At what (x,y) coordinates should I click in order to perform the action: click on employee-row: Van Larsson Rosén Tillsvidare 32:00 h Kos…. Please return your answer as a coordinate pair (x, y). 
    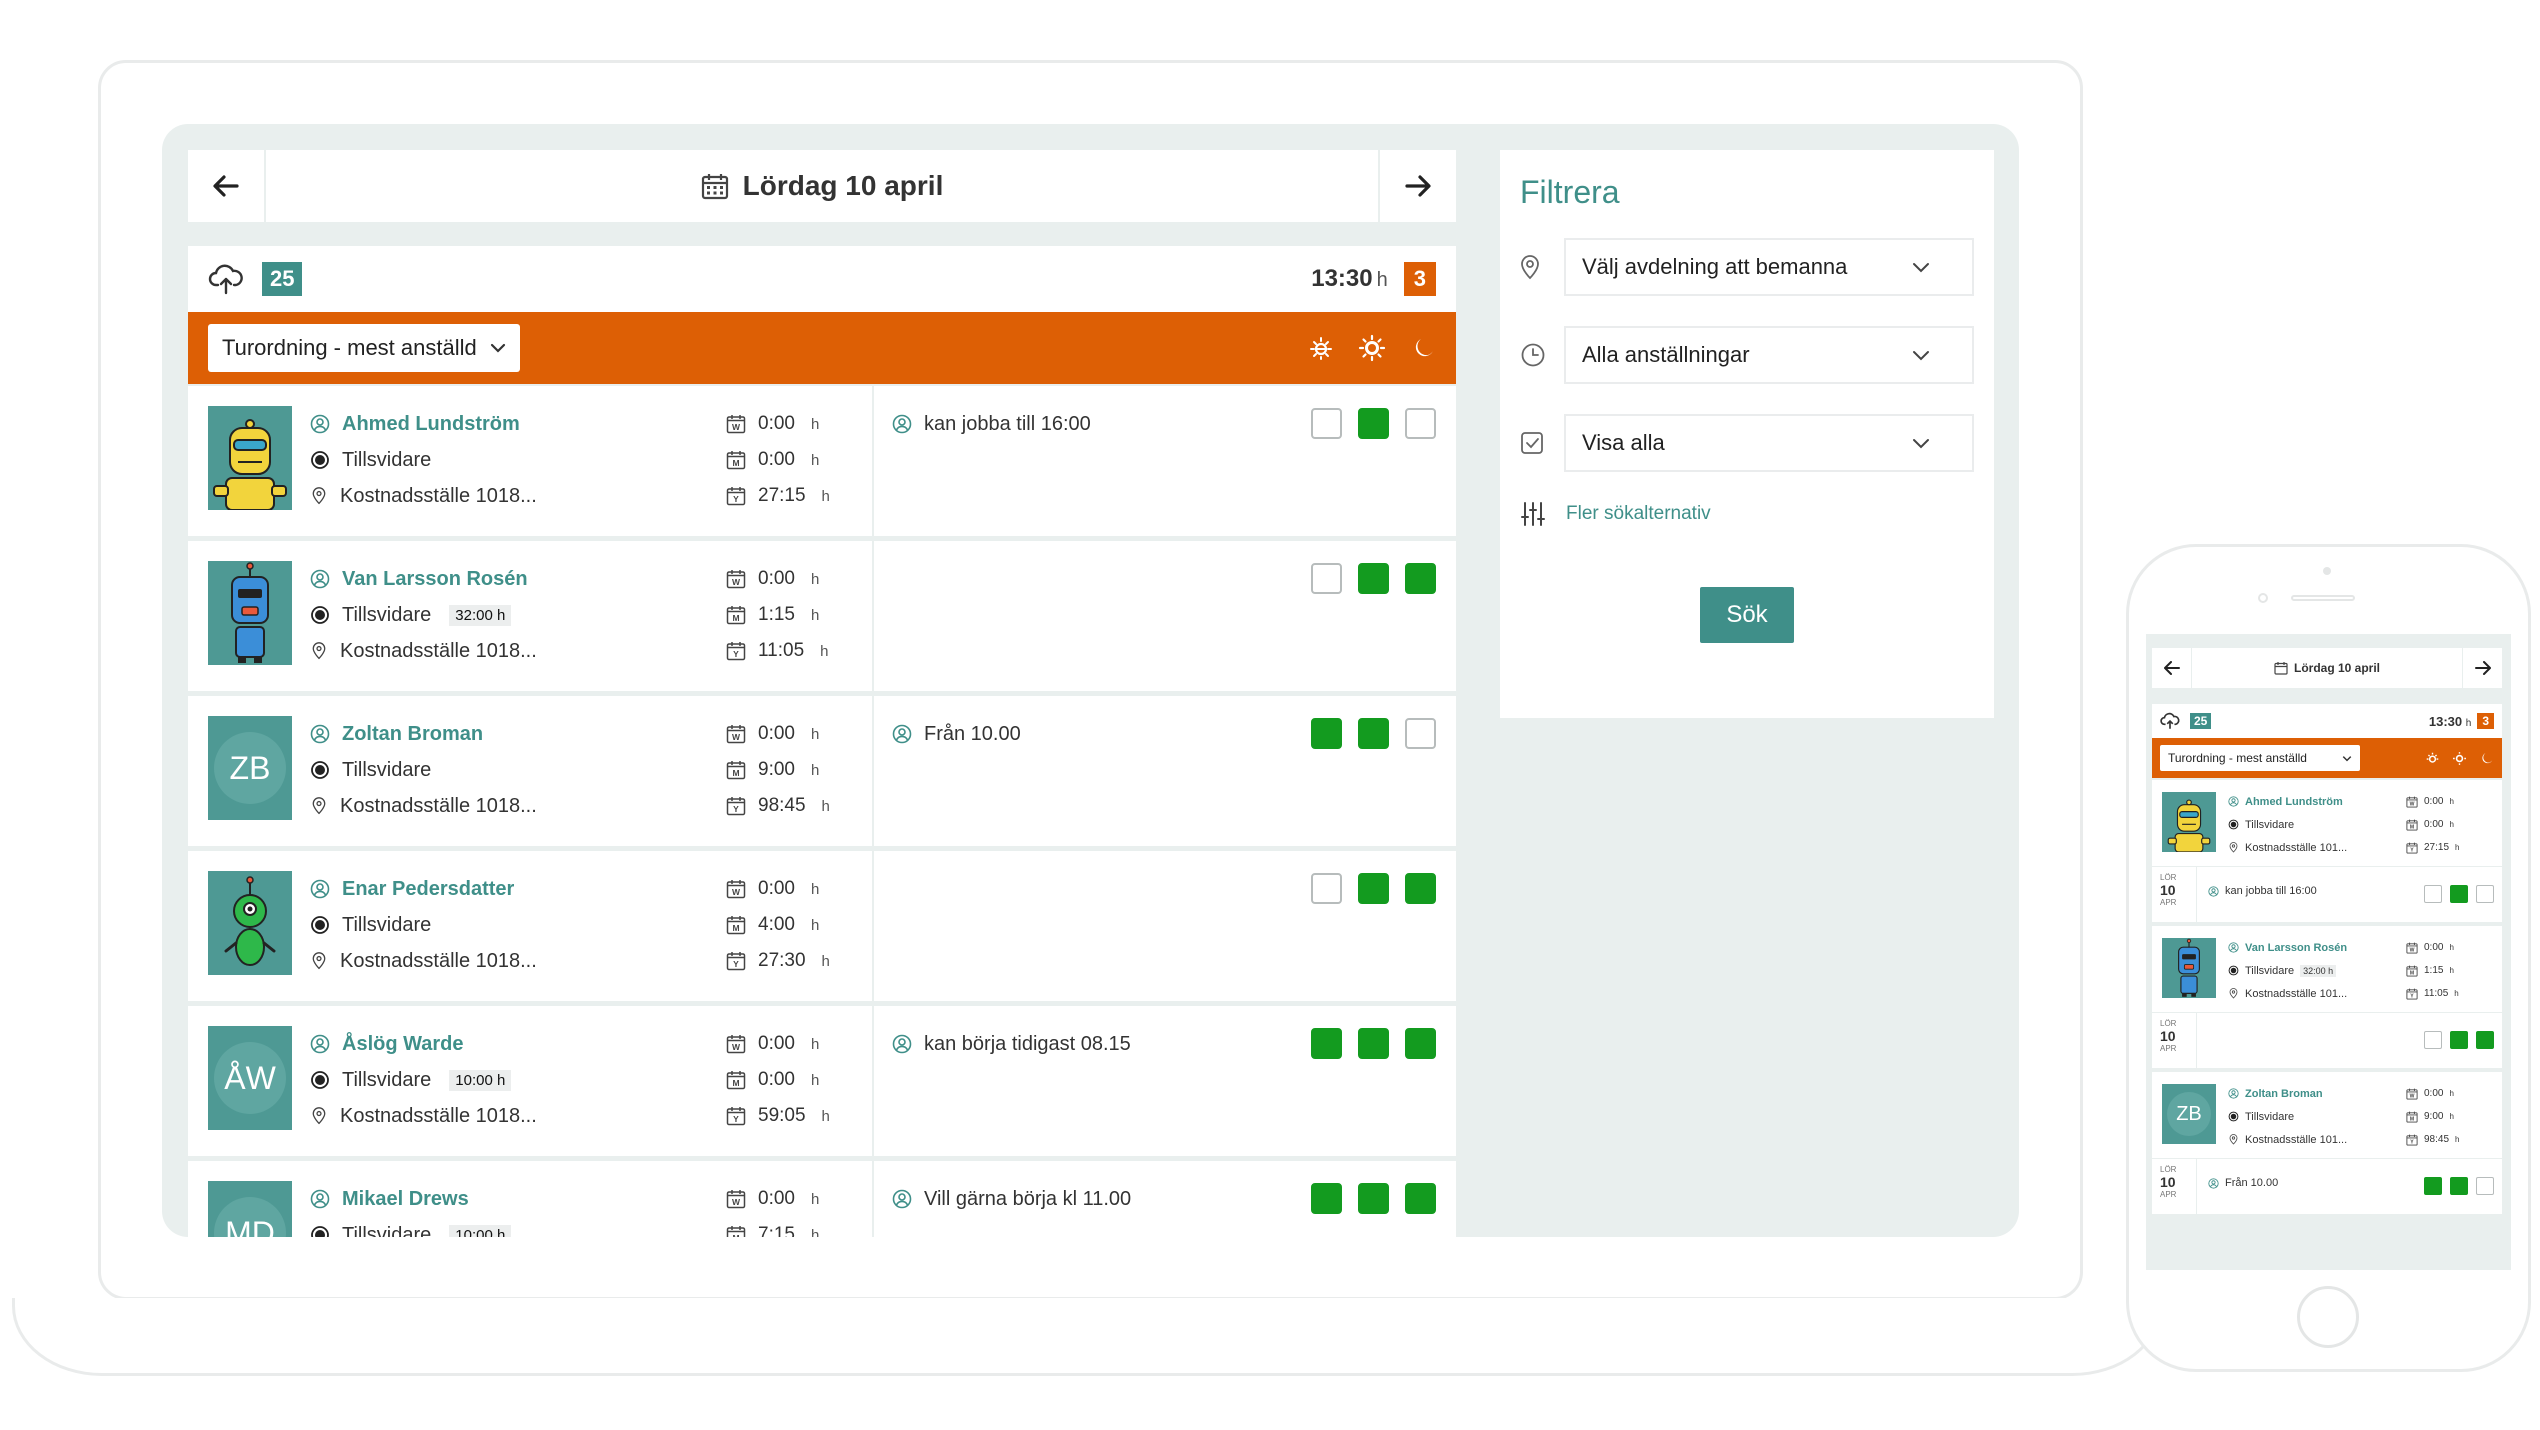
    Looking at the image, I should click on (822, 616).